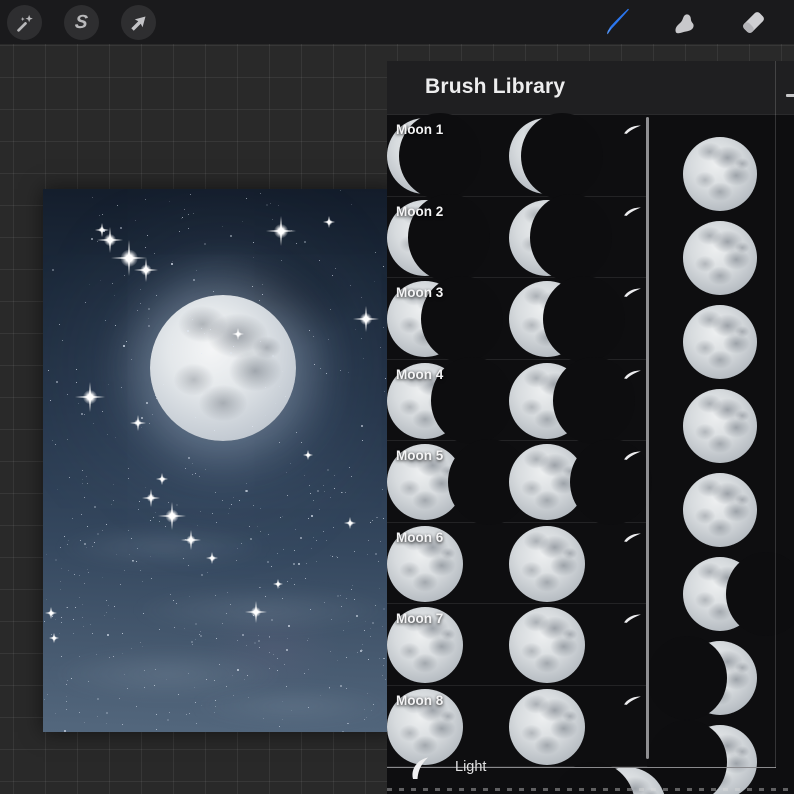 This screenshot has width=794, height=794. Describe the element at coordinates (617, 22) in the screenshot. I see `paint-tool-button` at that location.